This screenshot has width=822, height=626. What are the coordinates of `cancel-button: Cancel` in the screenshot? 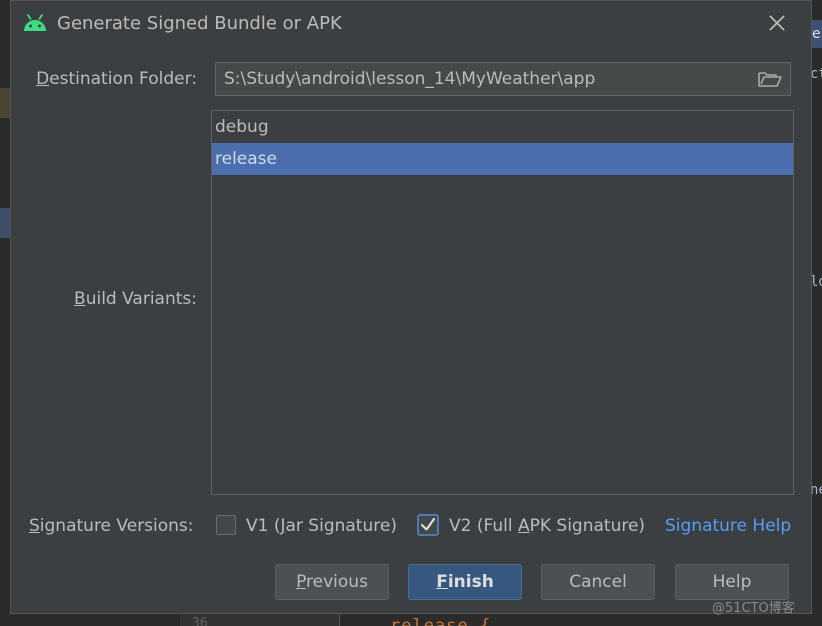 It's located at (598, 582).